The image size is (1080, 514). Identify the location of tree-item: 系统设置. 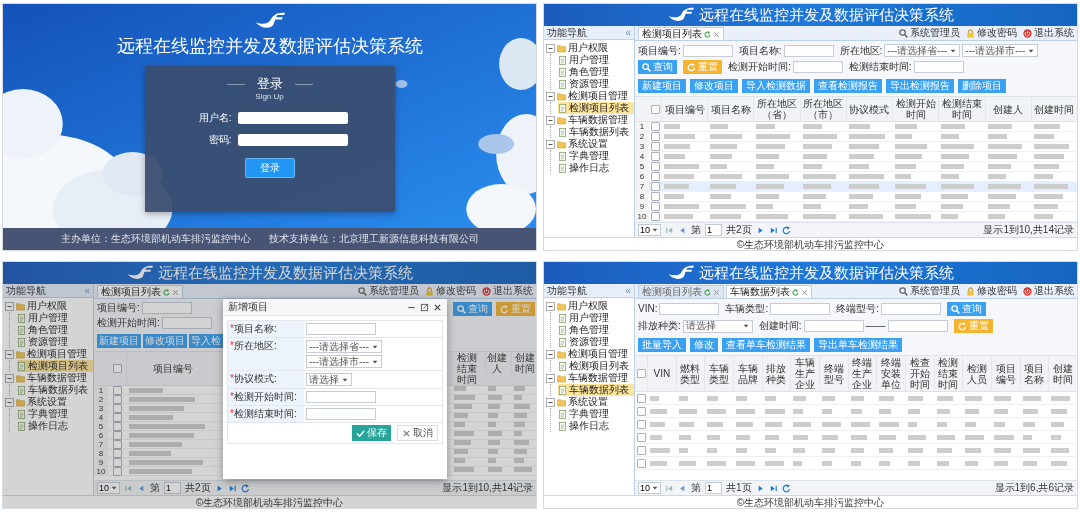
(590, 402).